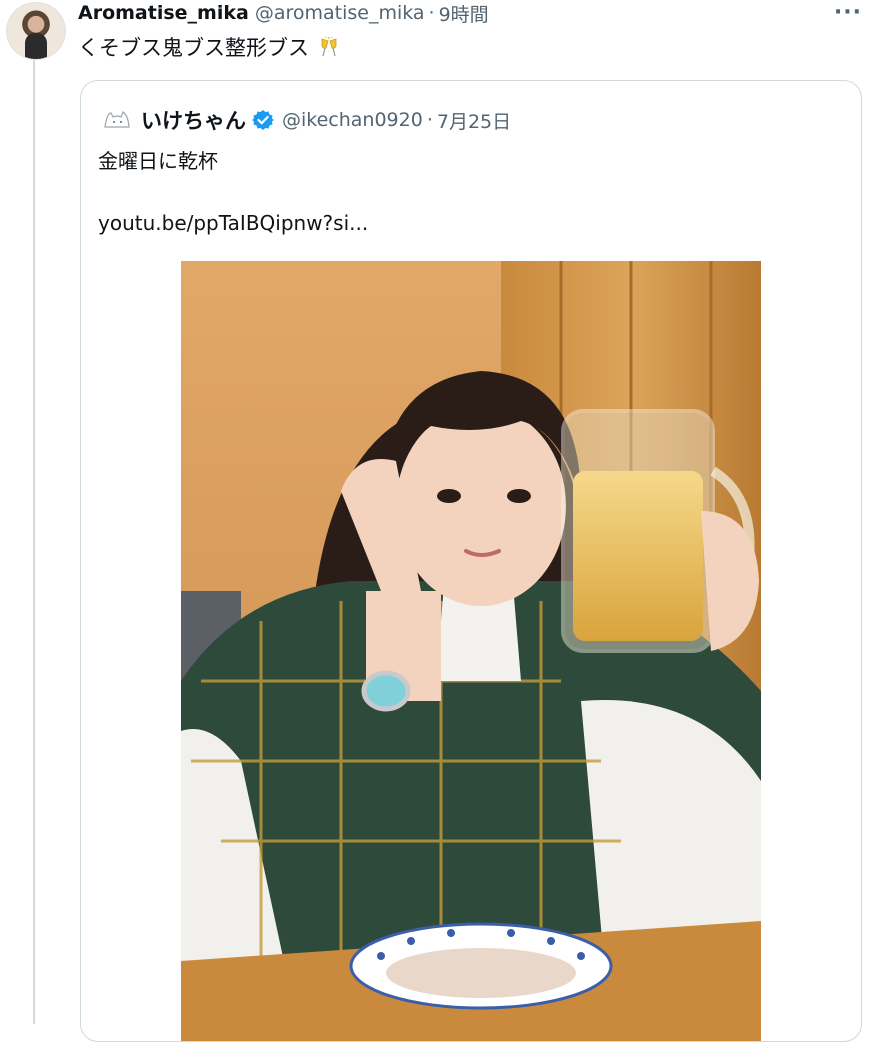  Describe the element at coordinates (263, 120) in the screenshot. I see `verified-badge-icon` at that location.